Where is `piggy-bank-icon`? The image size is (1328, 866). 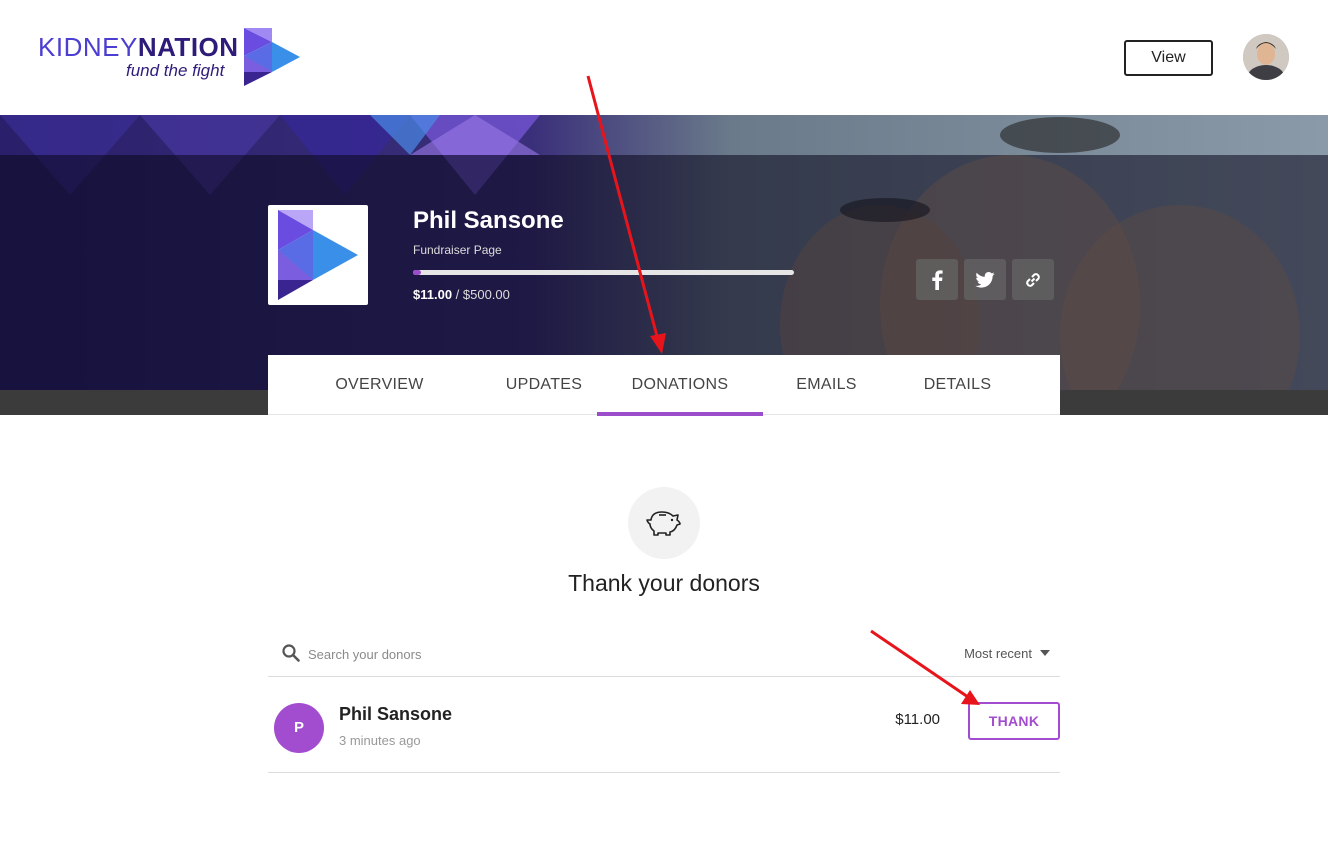 piggy-bank-icon is located at coordinates (663, 523).